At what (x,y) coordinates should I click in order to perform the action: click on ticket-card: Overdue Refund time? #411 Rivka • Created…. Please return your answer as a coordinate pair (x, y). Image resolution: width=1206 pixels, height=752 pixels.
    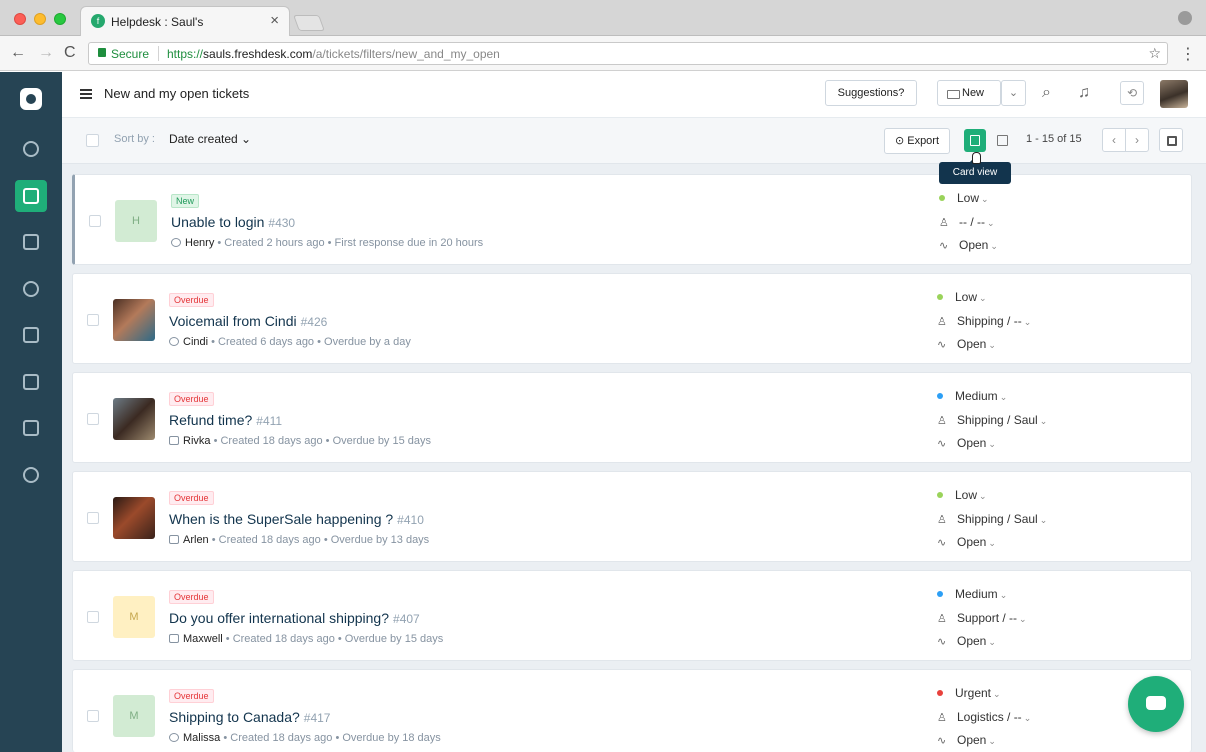
    Looking at the image, I should click on (632, 417).